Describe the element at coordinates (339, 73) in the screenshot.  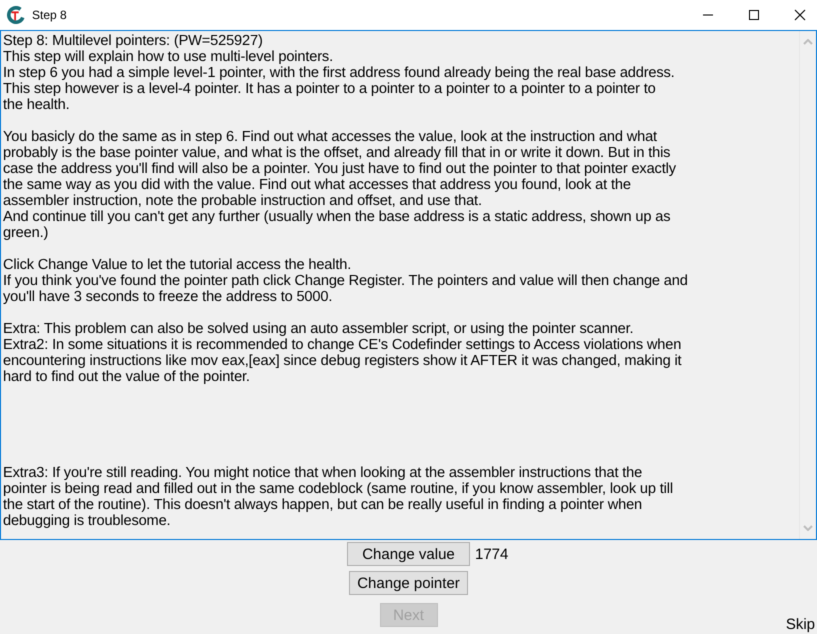
I see `memo-line: In step 6 you had a simple level-1 pointer, with the first address found already being the real base address.` at that location.